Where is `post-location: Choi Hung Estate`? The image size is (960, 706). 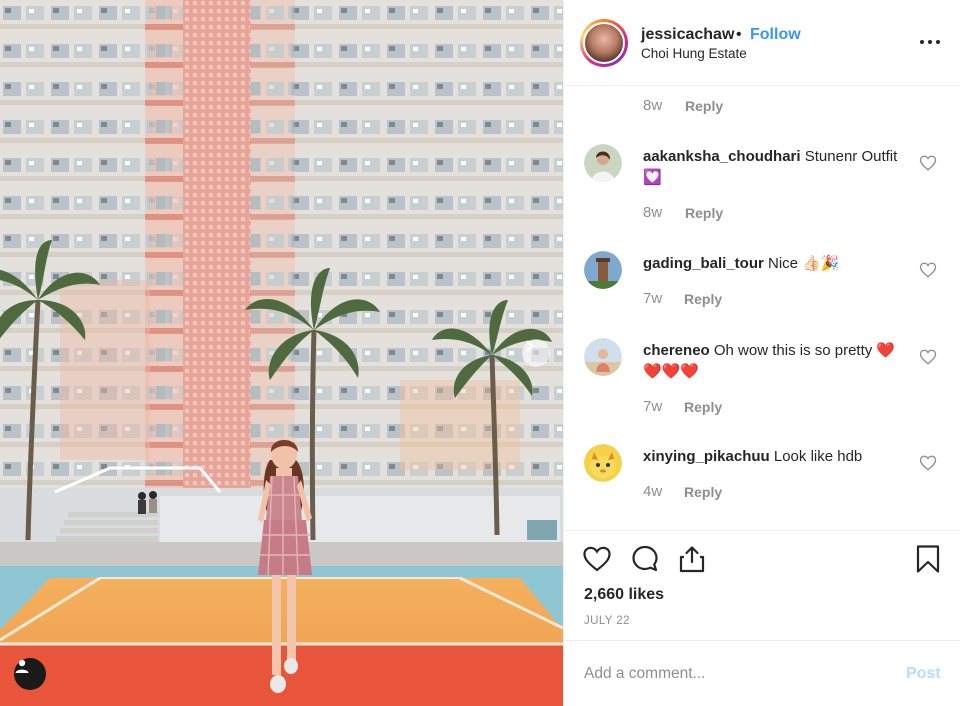 post-location: Choi Hung Estate is located at coordinates (694, 53).